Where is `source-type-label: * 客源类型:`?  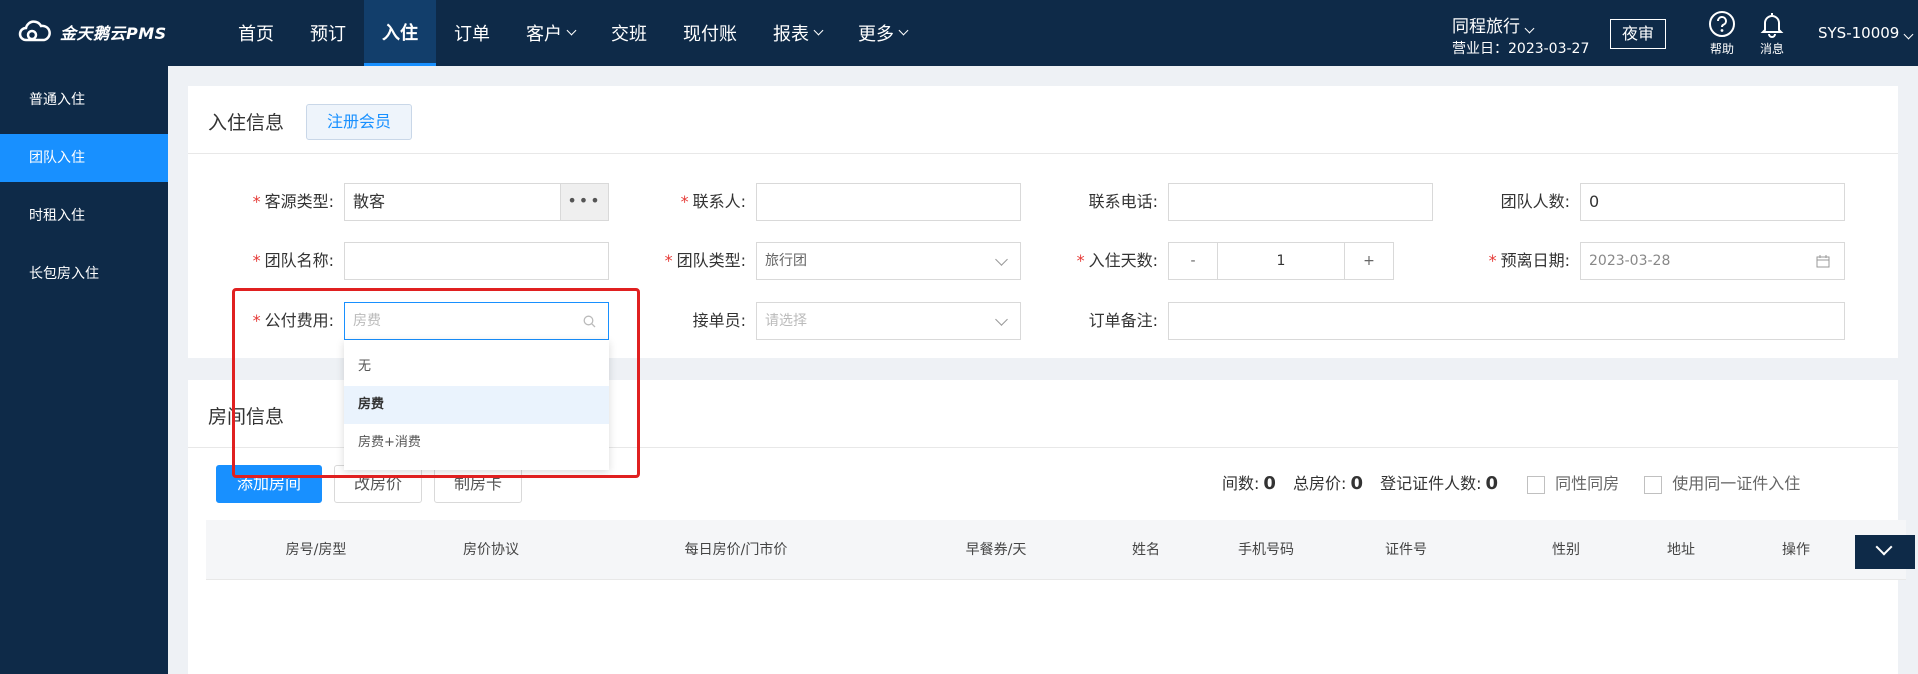
source-type-label: * 客源类型: is located at coordinates (274, 202).